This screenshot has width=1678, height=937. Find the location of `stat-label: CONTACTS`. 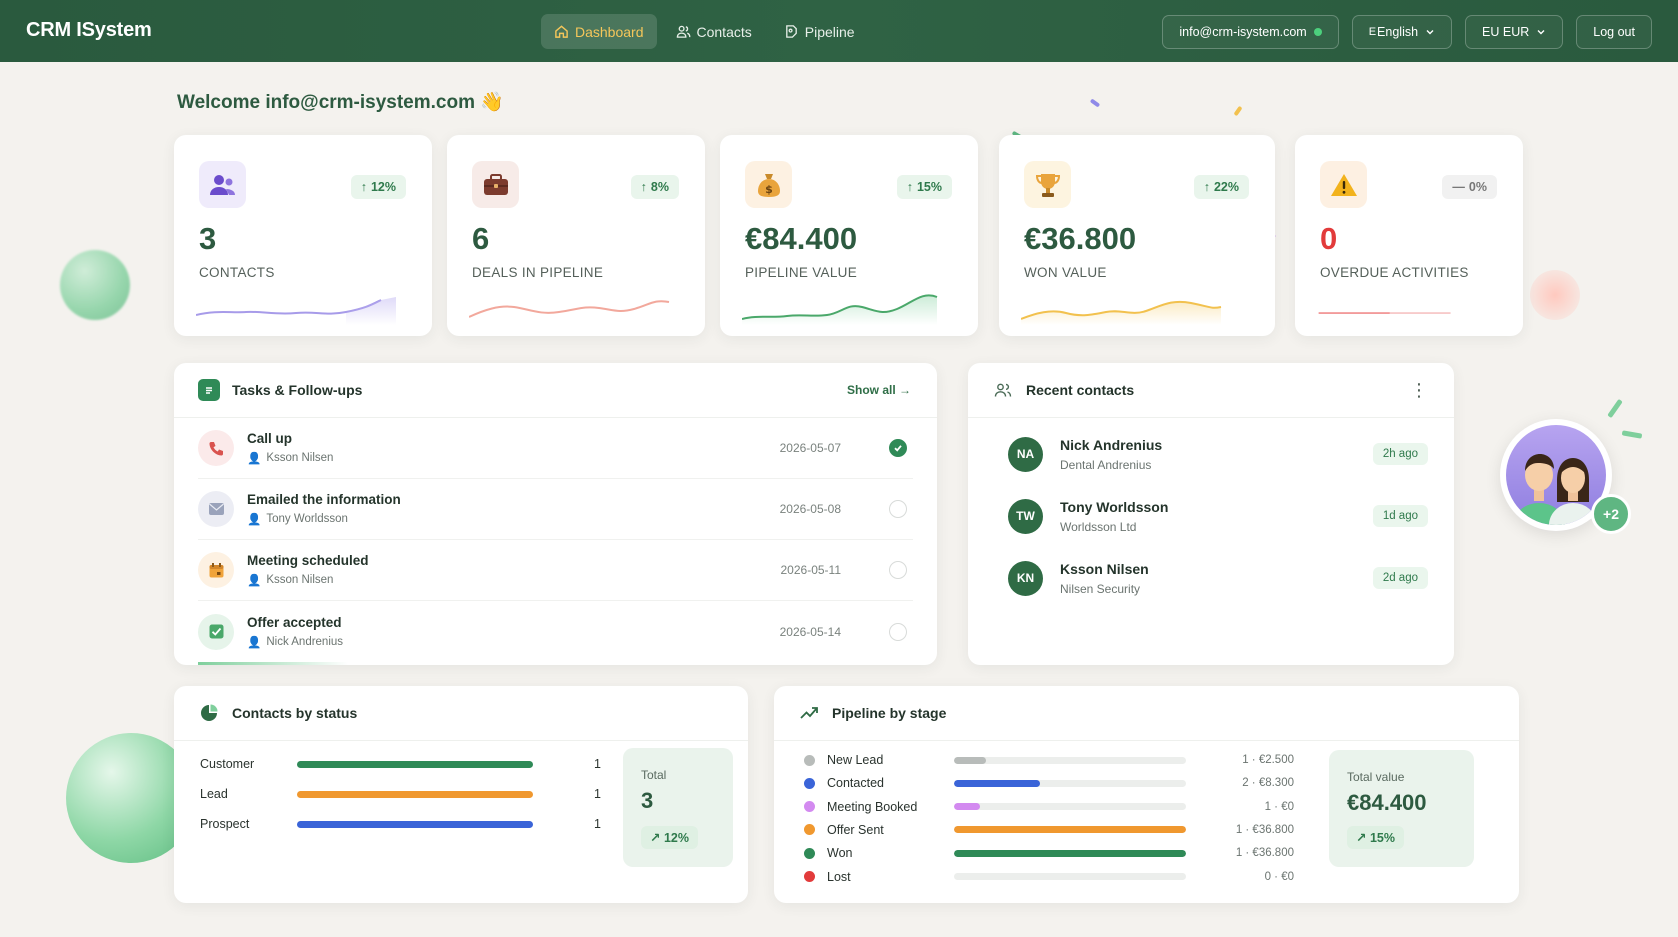

stat-label: CONTACTS is located at coordinates (237, 272).